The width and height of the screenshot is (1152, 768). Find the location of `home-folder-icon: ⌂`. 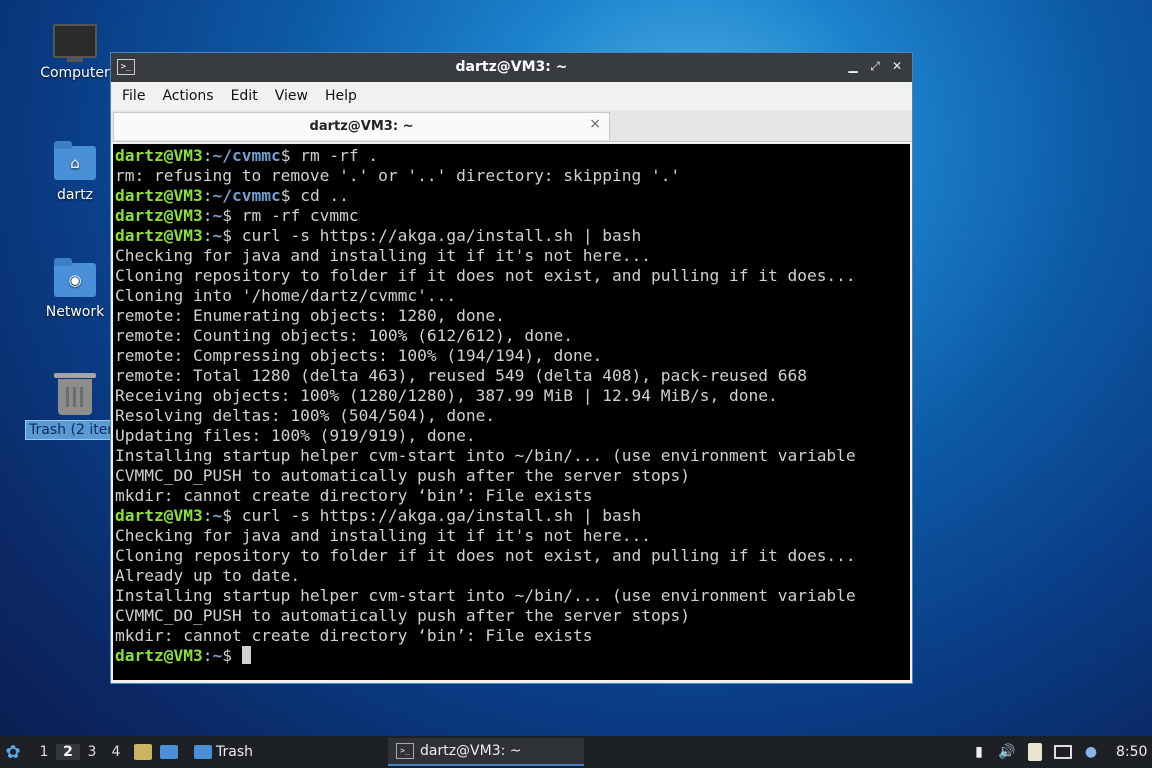

home-folder-icon: ⌂ is located at coordinates (75, 160).